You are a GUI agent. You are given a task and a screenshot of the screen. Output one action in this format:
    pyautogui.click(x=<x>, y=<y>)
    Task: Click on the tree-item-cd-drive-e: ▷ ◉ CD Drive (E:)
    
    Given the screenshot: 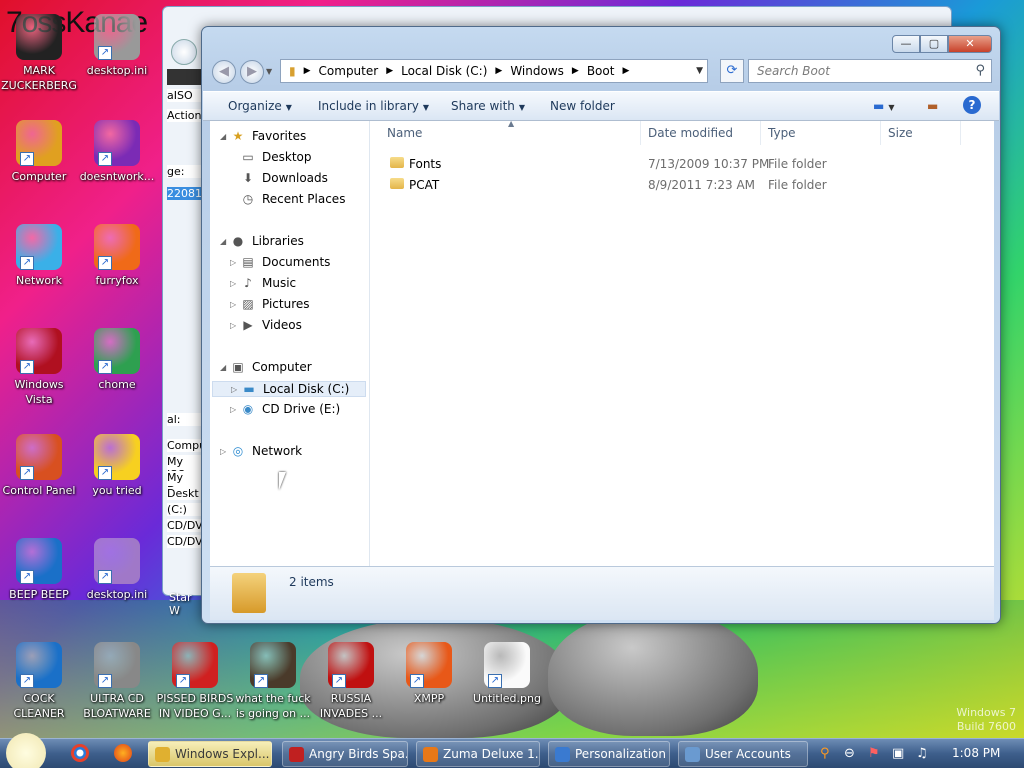 What is the action you would take?
    pyautogui.click(x=285, y=409)
    